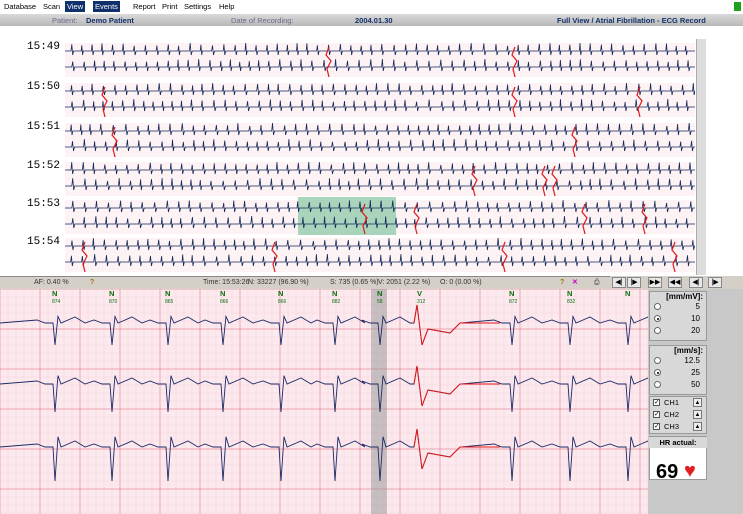  I want to click on menu-settings: Settings, so click(197, 6).